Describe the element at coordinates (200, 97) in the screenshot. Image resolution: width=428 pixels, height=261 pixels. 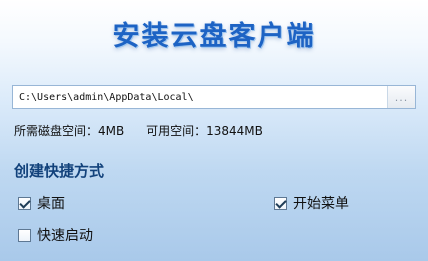
I see `install-path-input` at that location.